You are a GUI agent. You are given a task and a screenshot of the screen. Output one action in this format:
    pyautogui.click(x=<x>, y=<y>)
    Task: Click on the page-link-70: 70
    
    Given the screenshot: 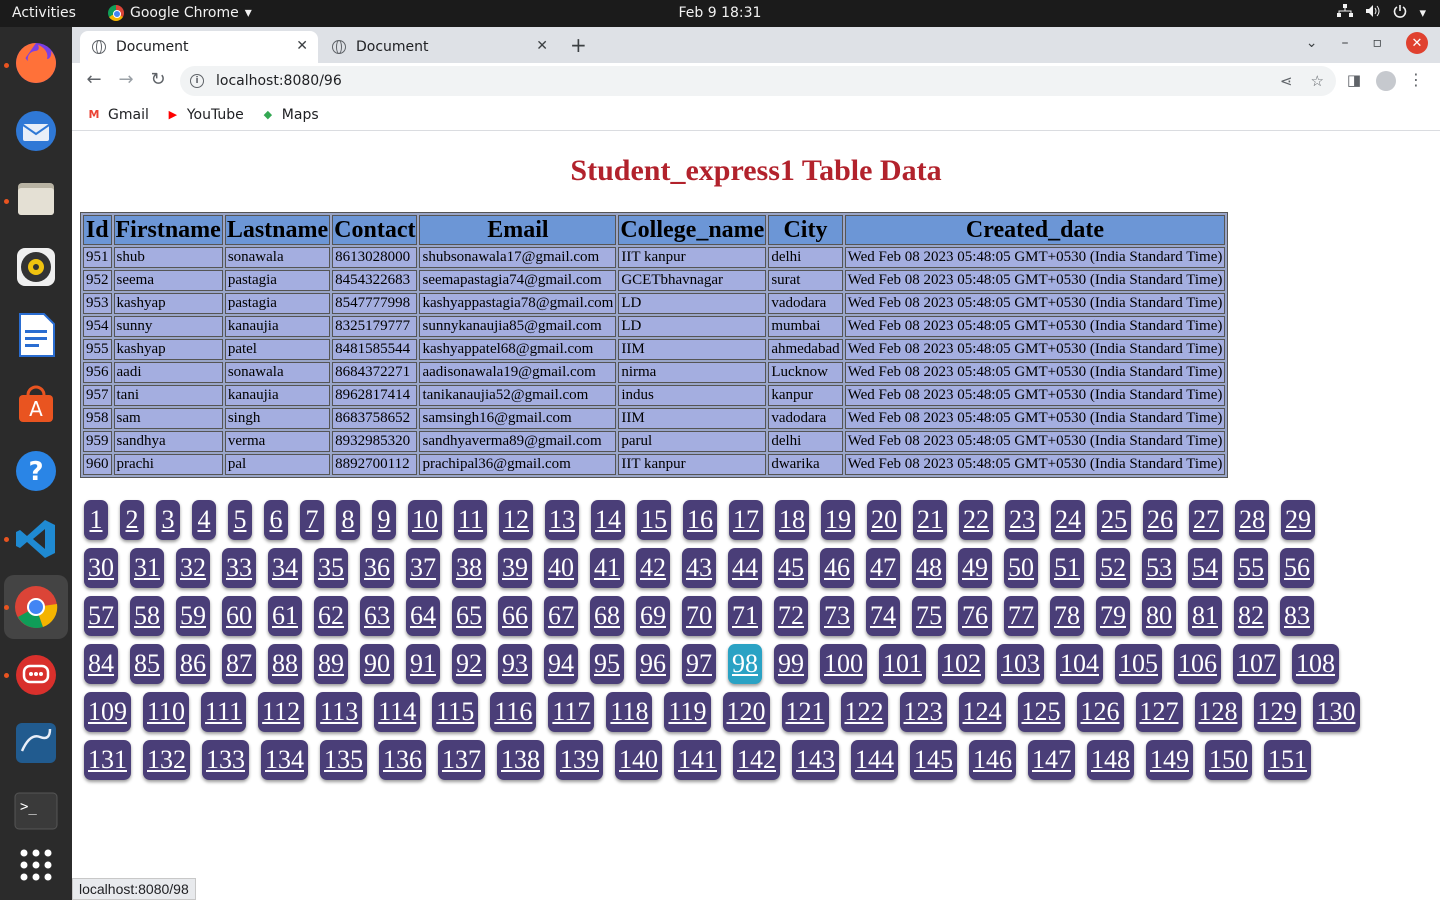 What is the action you would take?
    pyautogui.click(x=699, y=616)
    